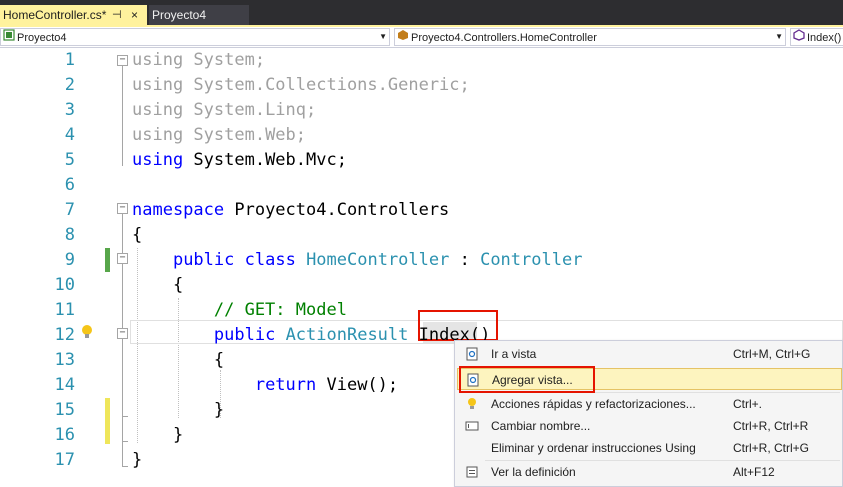  I want to click on line-number: 6, so click(69, 185).